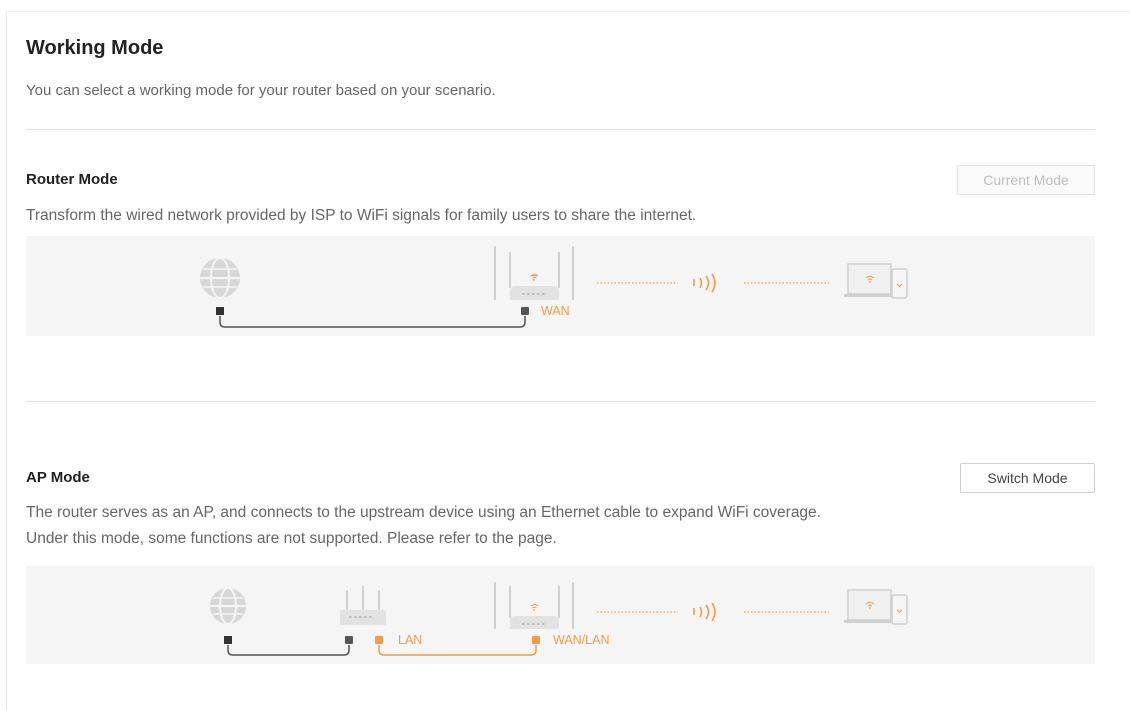 This screenshot has width=1130, height=710. I want to click on wan-lan-port-label: WAN/LAN, so click(581, 640).